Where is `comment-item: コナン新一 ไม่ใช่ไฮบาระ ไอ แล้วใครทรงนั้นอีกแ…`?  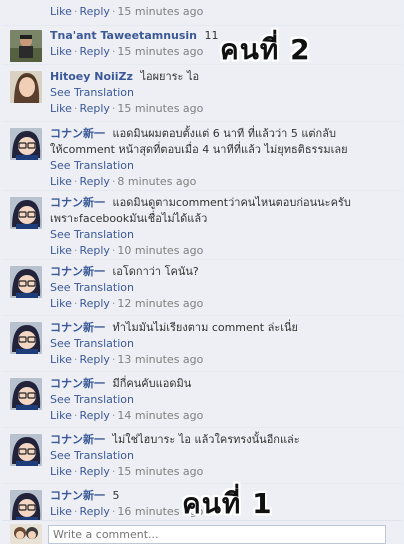
comment-item: コナン新一 ไม่ใช่ไฮบาระ ไอ แล้วใครทรงนั้นอีกแ… is located at coordinates (202, 455).